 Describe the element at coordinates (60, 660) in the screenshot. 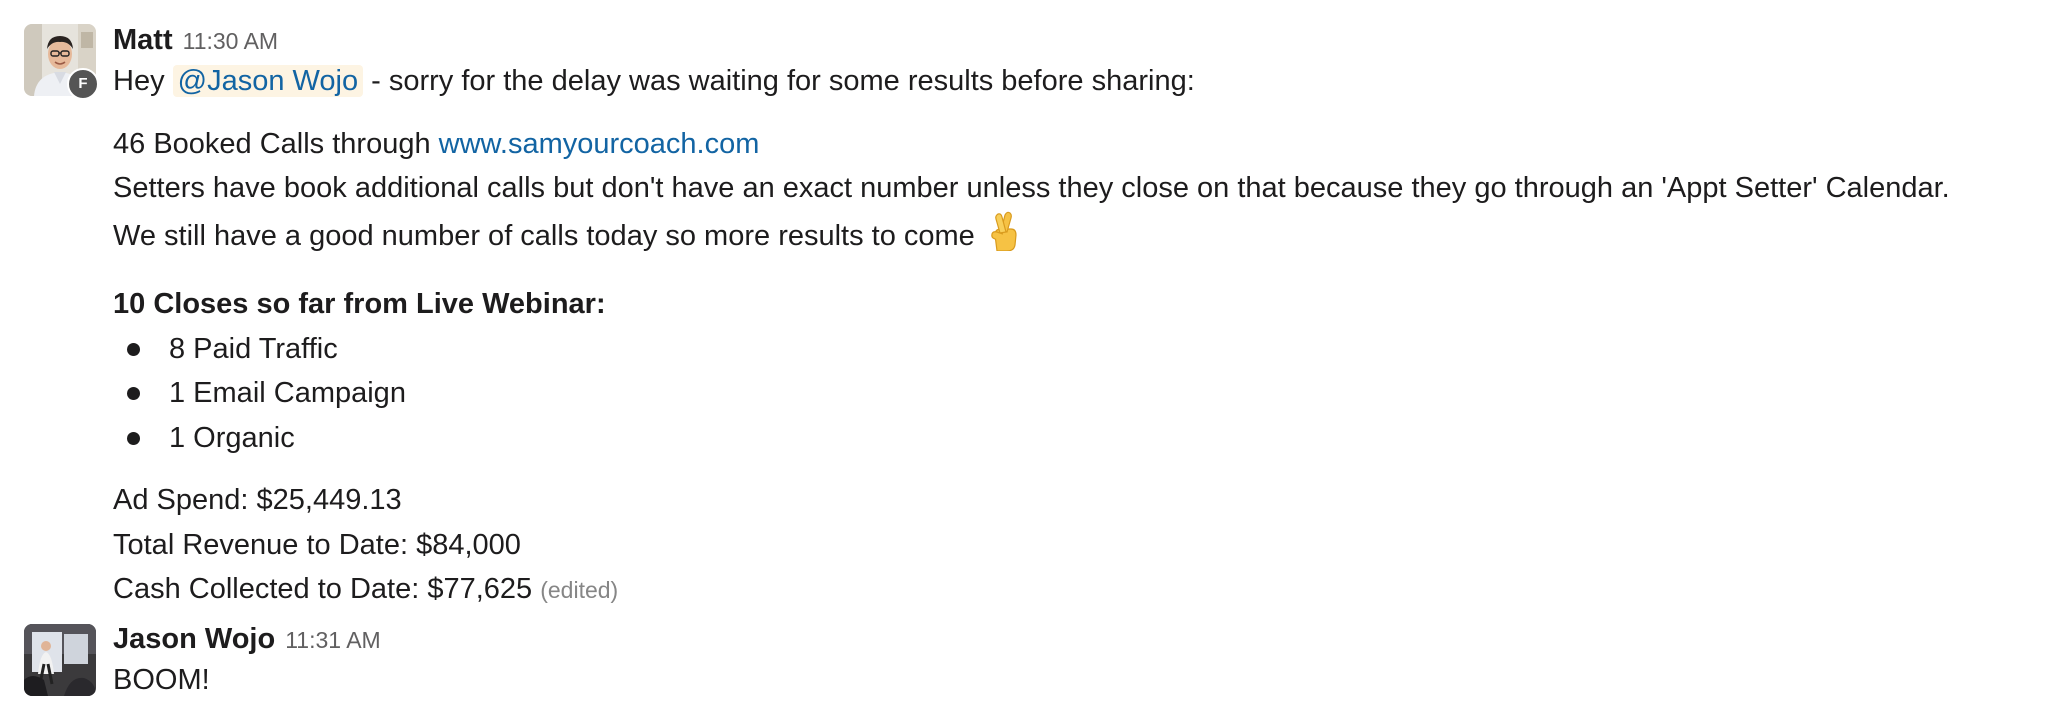

I see `avatar-jason-wojo` at that location.